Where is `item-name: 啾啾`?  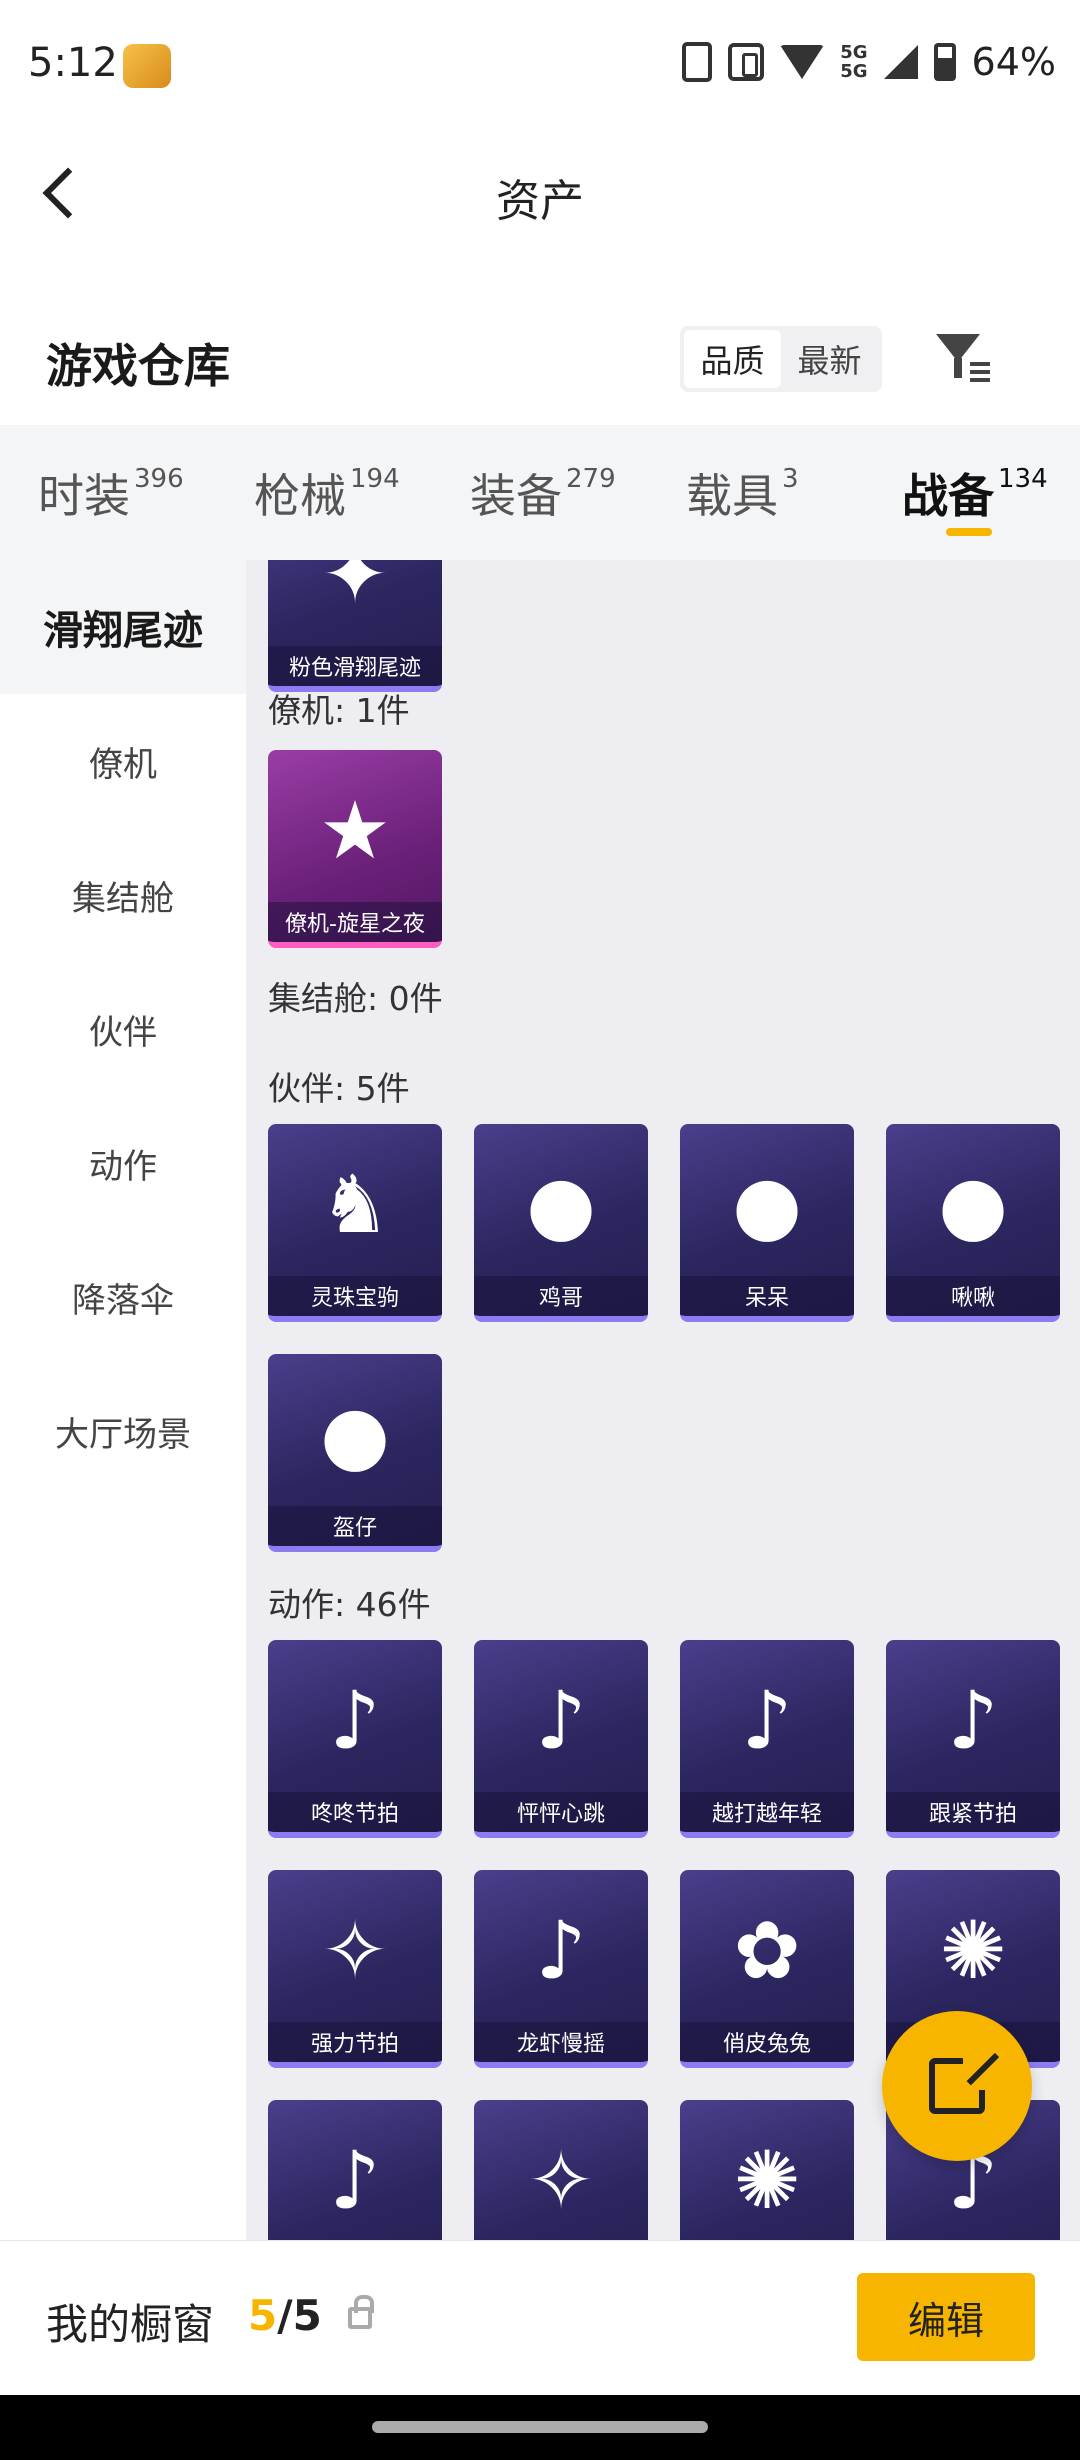 item-name: 啾啾 is located at coordinates (973, 1296).